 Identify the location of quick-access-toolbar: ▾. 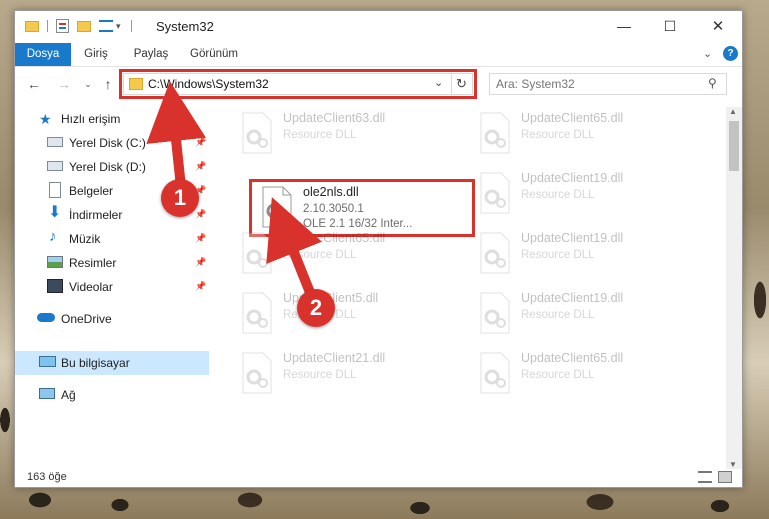
(78, 26).